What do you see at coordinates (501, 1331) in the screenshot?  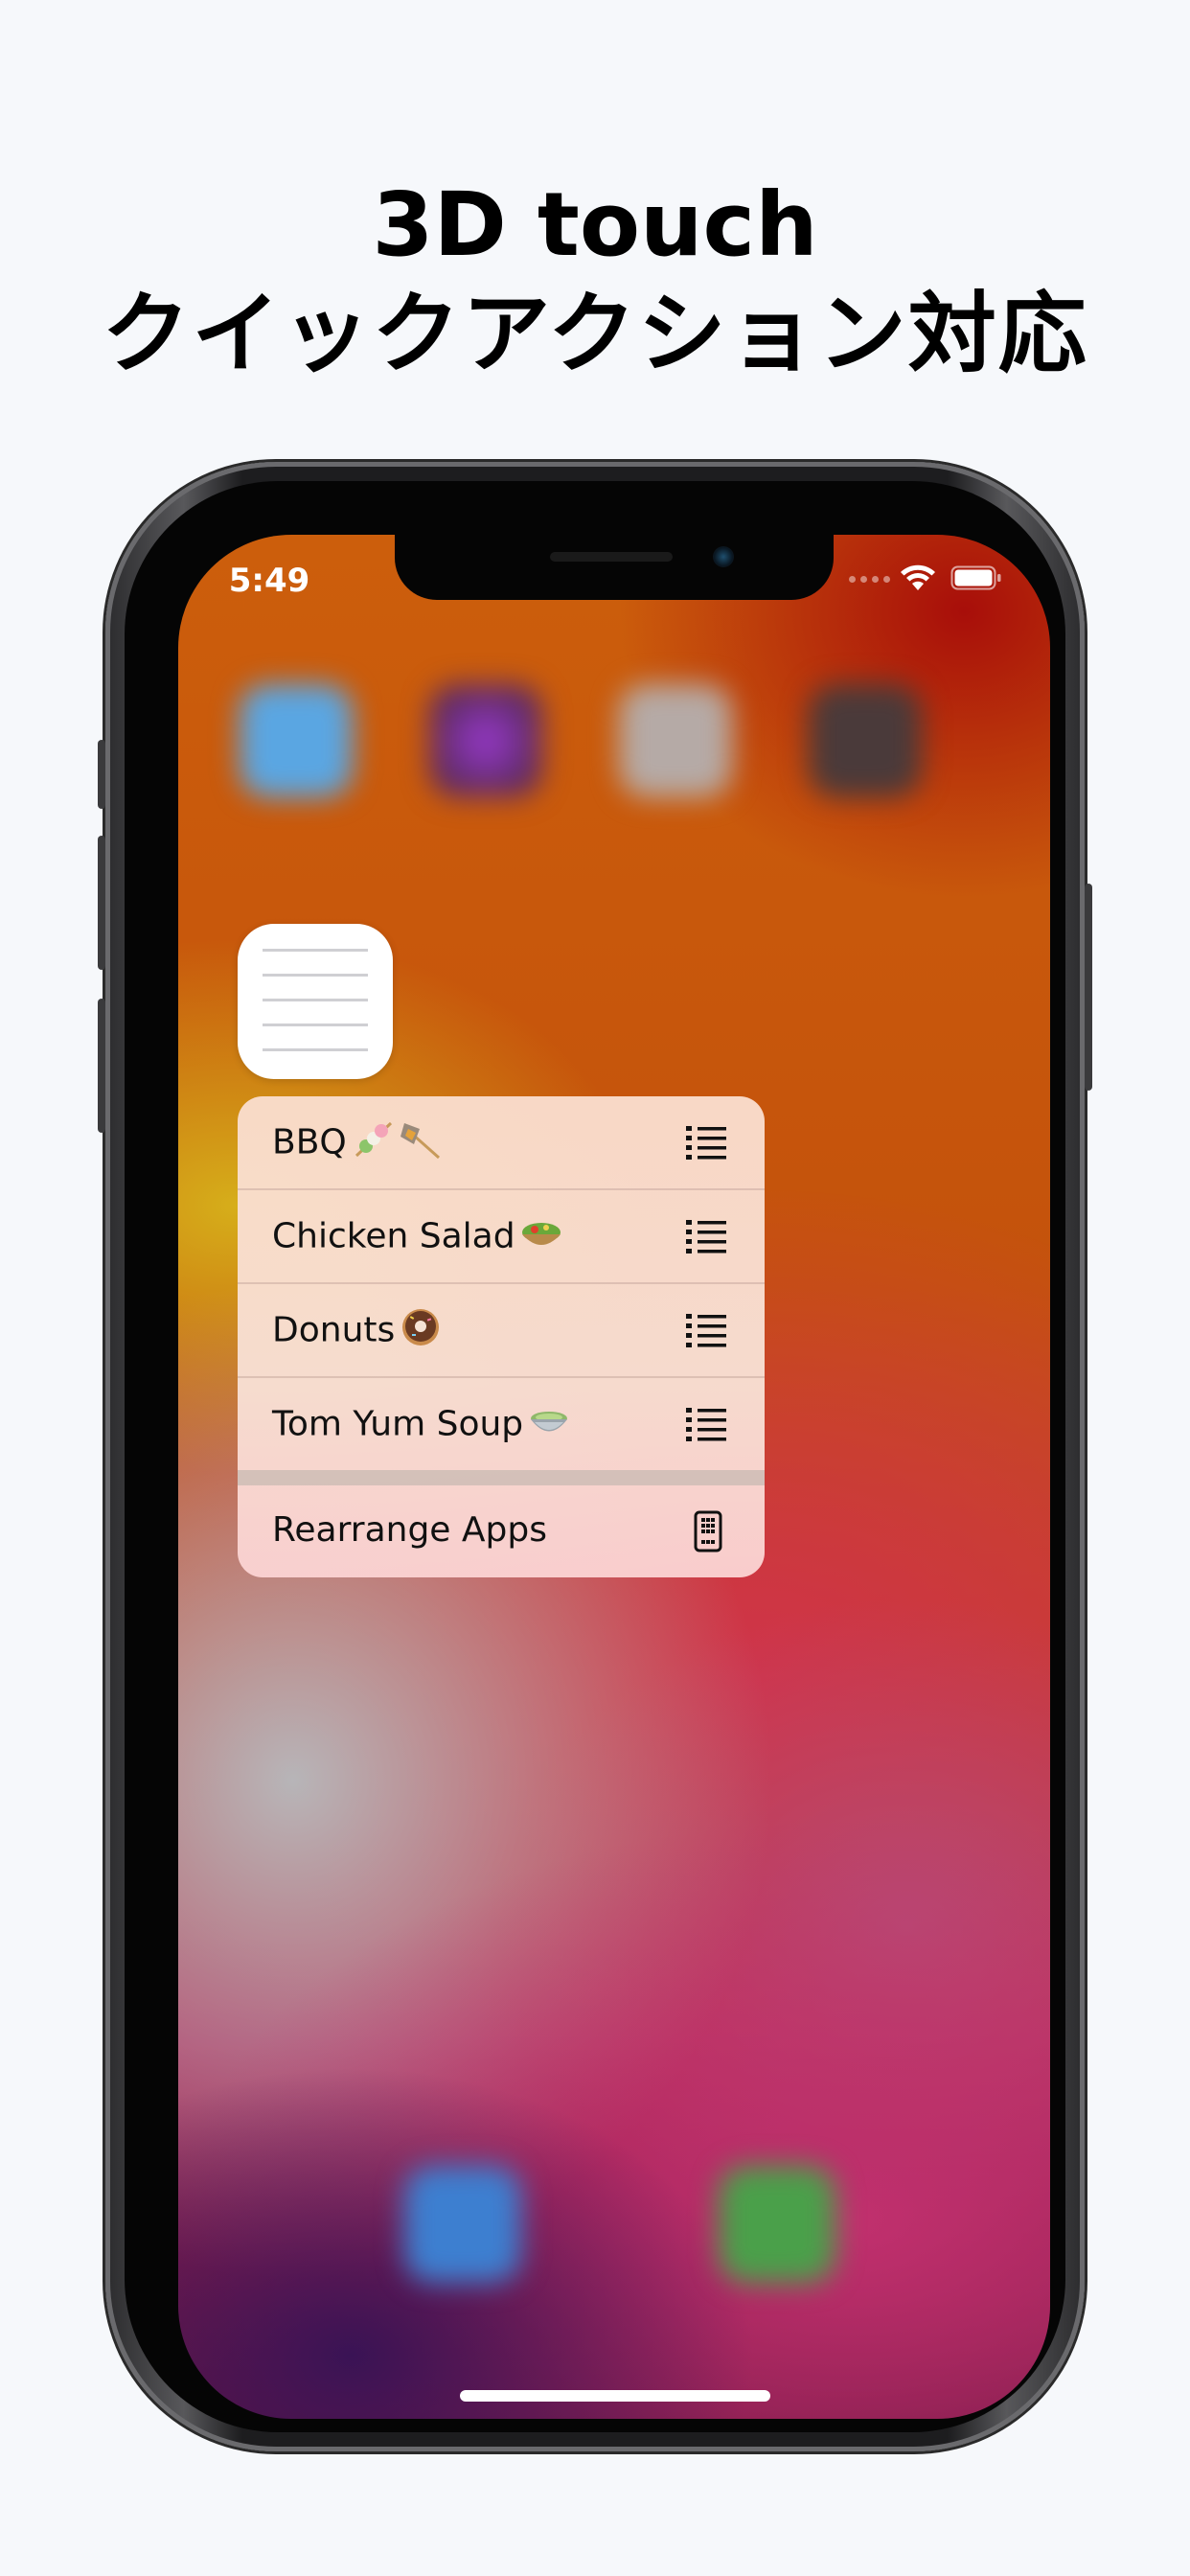 I see `quick-action-donuts: Donuts` at bounding box center [501, 1331].